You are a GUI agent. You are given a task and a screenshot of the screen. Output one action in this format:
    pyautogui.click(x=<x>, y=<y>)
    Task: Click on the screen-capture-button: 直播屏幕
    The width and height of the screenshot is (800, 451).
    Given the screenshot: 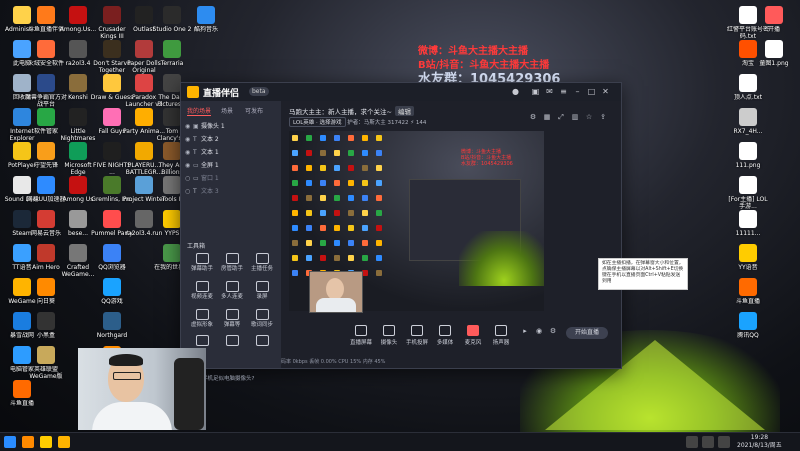 What is the action you would take?
    pyautogui.click(x=361, y=335)
    